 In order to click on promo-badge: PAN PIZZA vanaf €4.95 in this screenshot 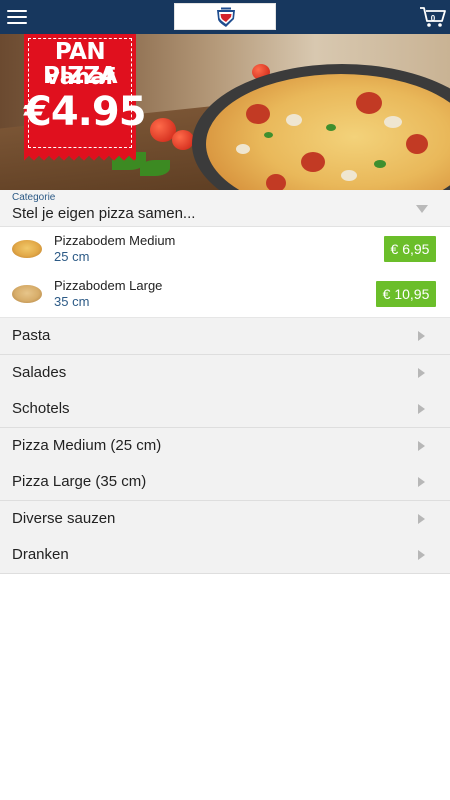, I will do `click(85, 97)`.